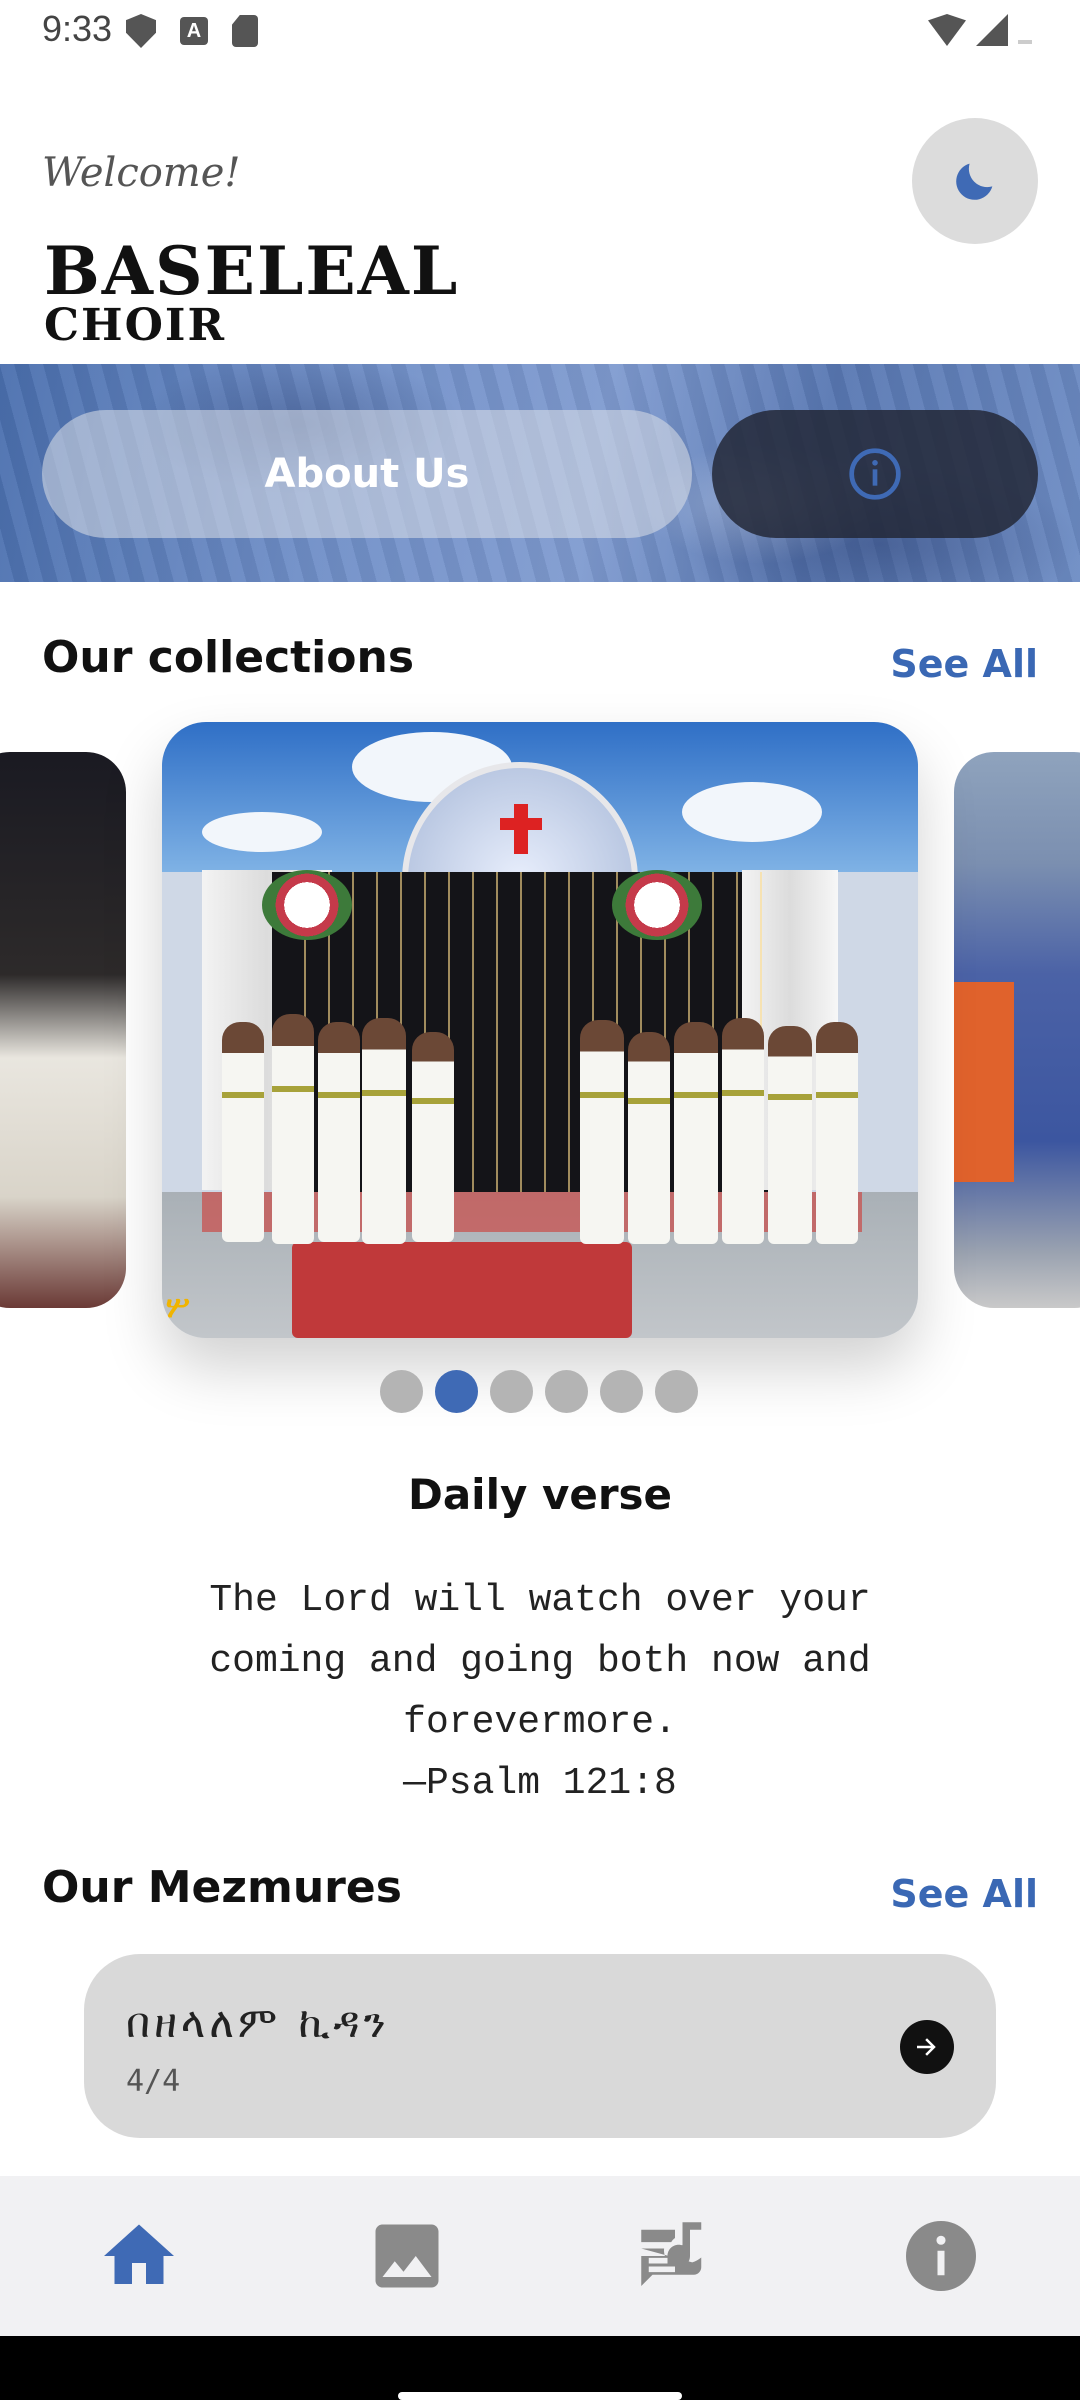 The image size is (1080, 2400). I want to click on verse-reference: —Psalm 121:8, so click(540, 1783).